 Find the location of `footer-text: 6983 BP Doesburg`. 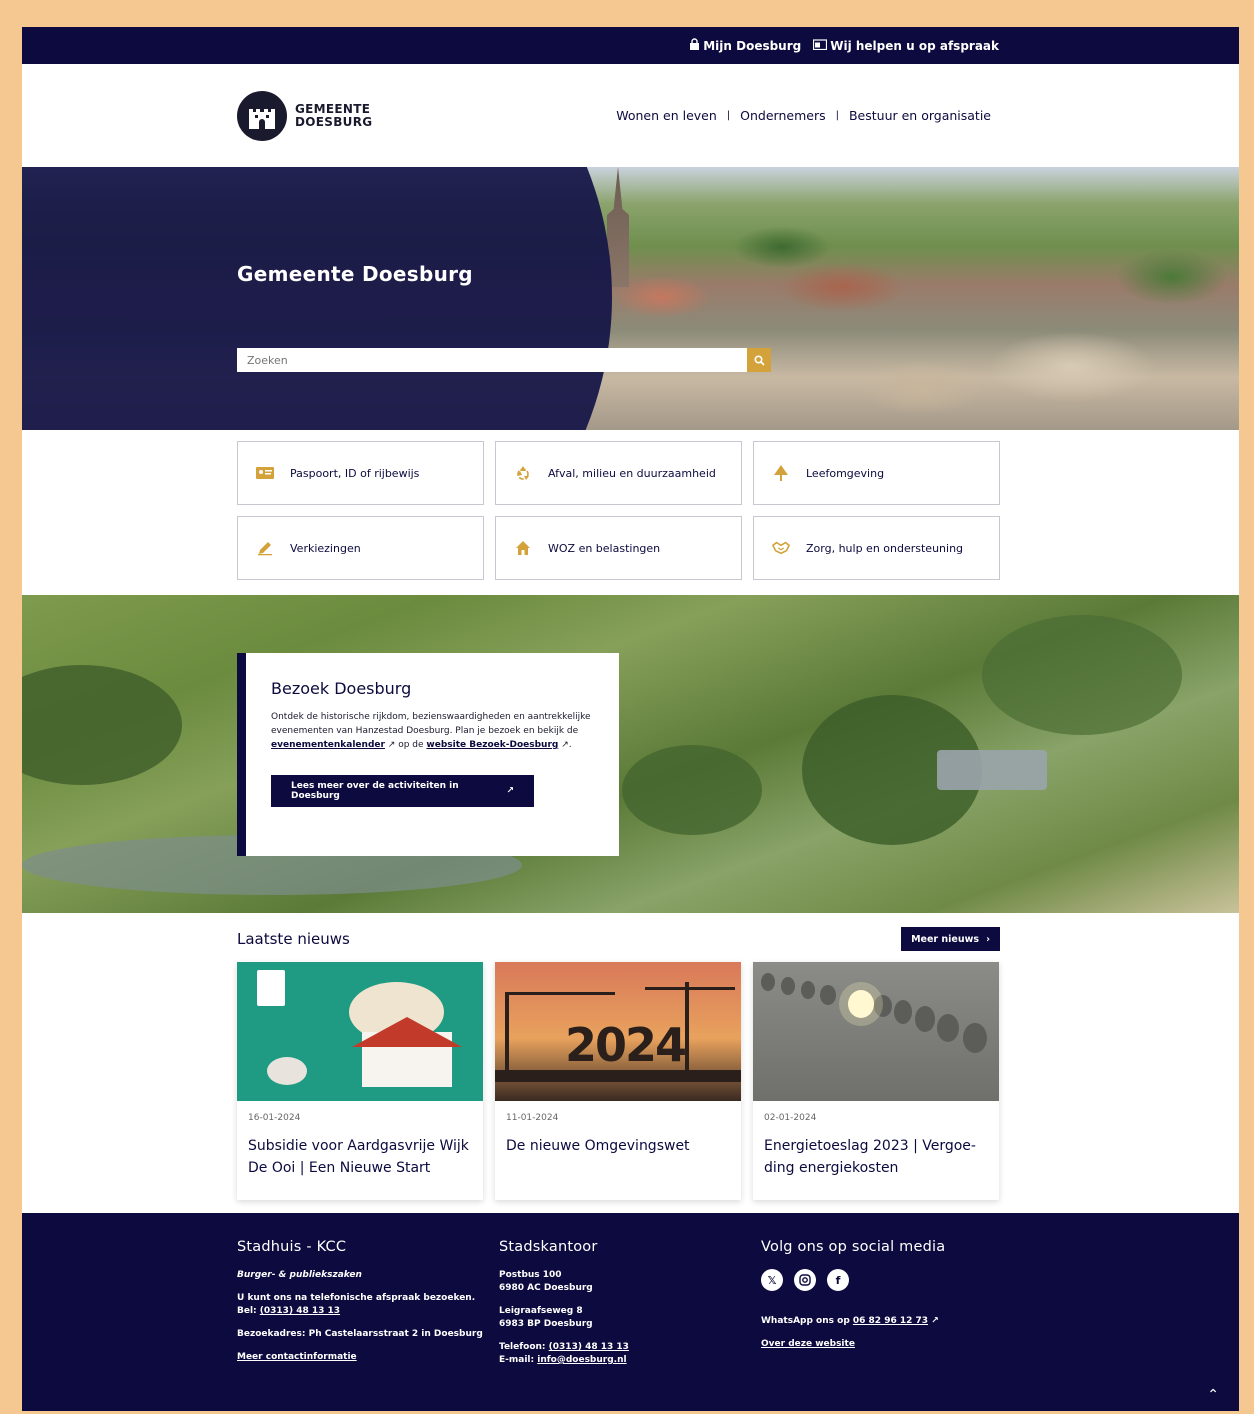

footer-text: 6983 BP Doesburg is located at coordinates (546, 1324).